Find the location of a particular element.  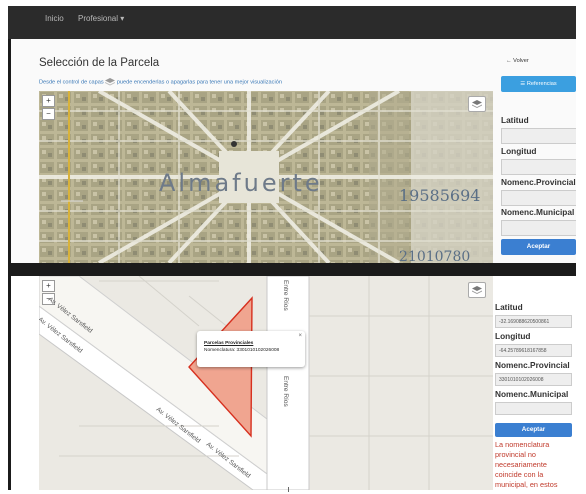

zoom-out-button: − is located at coordinates (48, 114).